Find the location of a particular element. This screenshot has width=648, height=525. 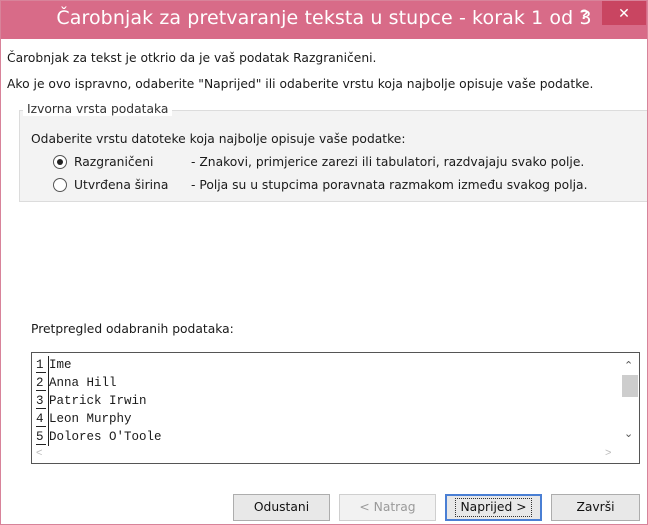

next-button-label: Naprijed > is located at coordinates (493, 507).